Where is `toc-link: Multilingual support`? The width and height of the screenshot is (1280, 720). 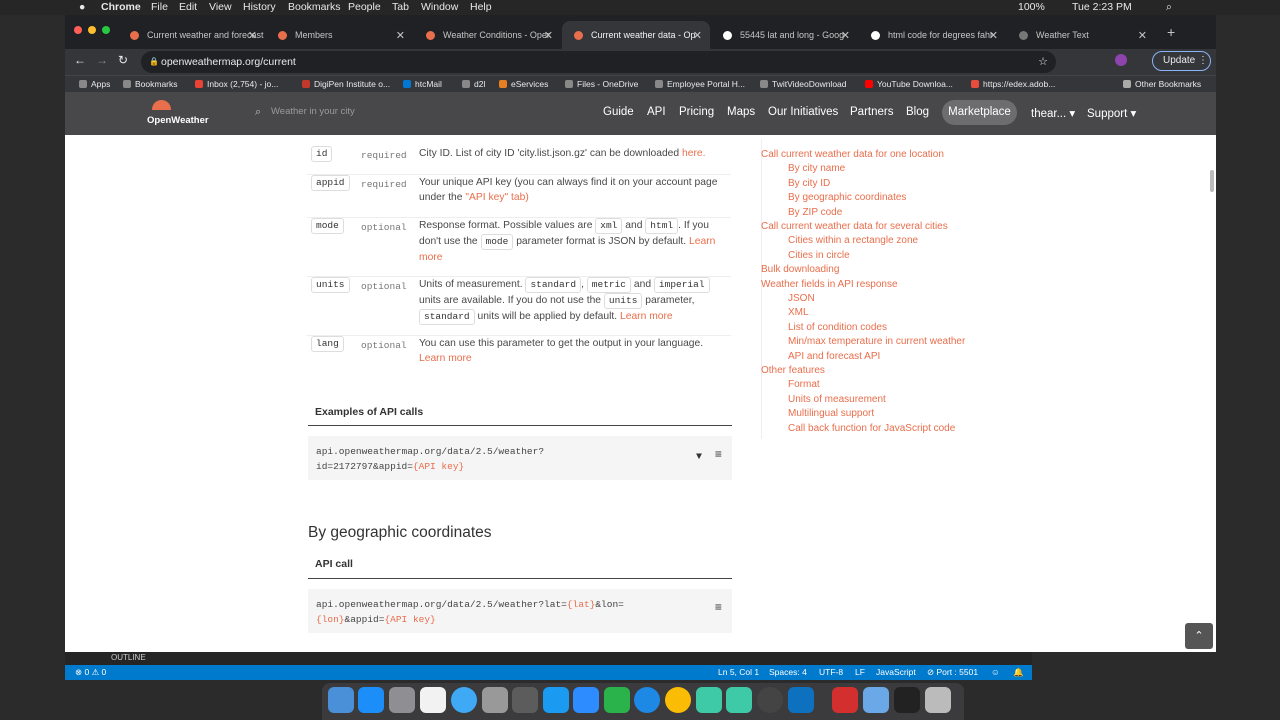
toc-link: Multilingual support is located at coordinates (831, 413).